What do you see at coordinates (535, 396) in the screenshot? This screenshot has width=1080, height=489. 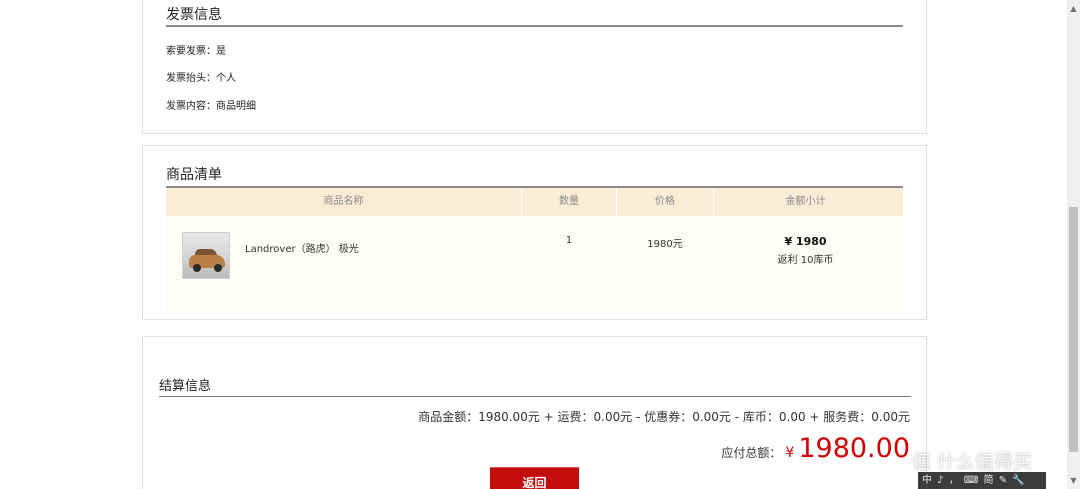 I see `settlement-divider` at bounding box center [535, 396].